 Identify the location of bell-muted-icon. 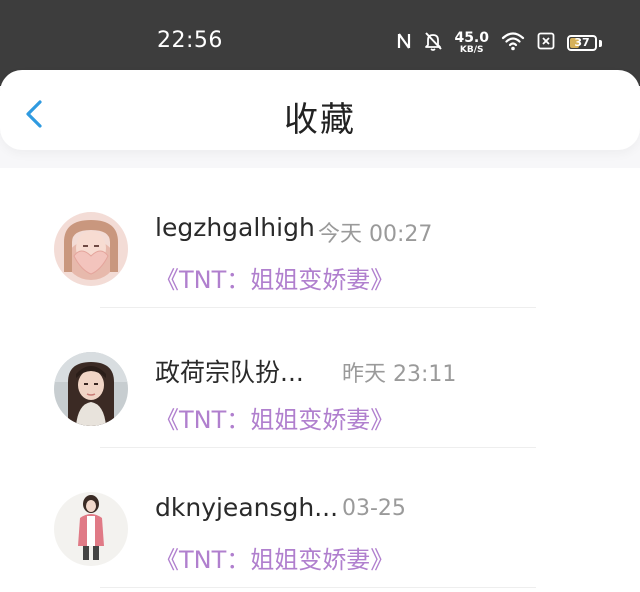
(433, 43).